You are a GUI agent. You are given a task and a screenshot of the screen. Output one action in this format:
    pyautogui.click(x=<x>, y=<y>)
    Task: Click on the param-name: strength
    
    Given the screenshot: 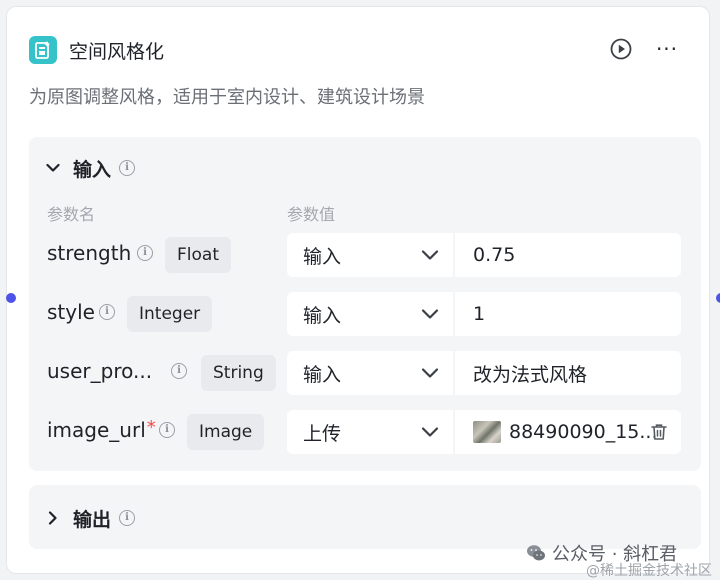 What is the action you would take?
    pyautogui.click(x=89, y=253)
    